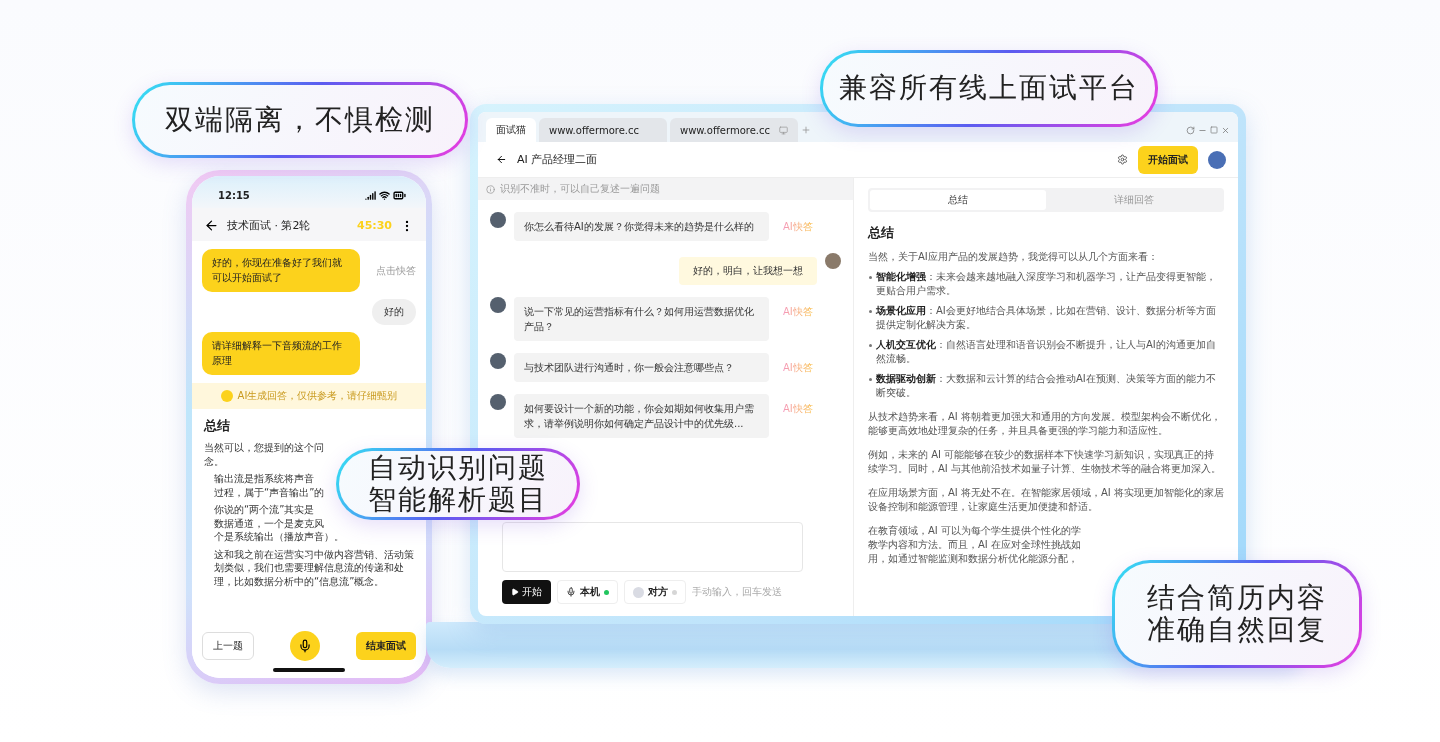 Image resolution: width=1440 pixels, height=742 pixels. Describe the element at coordinates (587, 592) in the screenshot. I see `local-audio-button: 本机` at that location.